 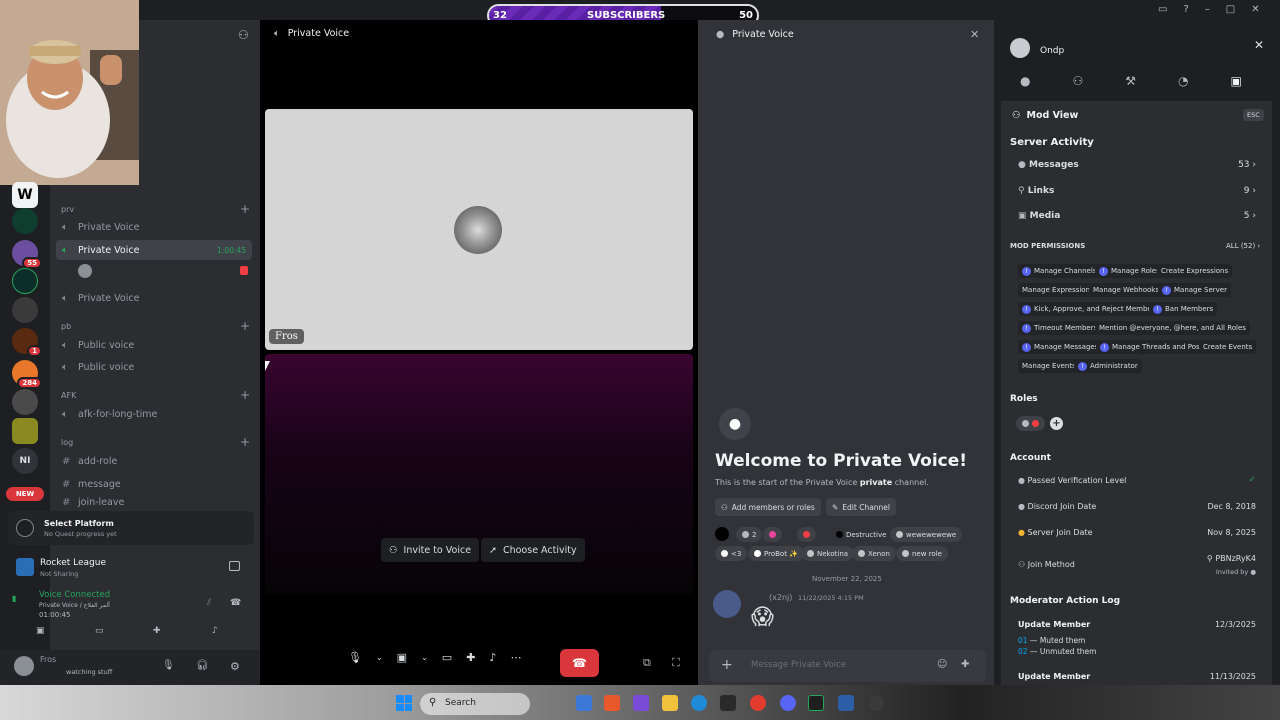 I want to click on popout-icon: ⧉, so click(x=647, y=663).